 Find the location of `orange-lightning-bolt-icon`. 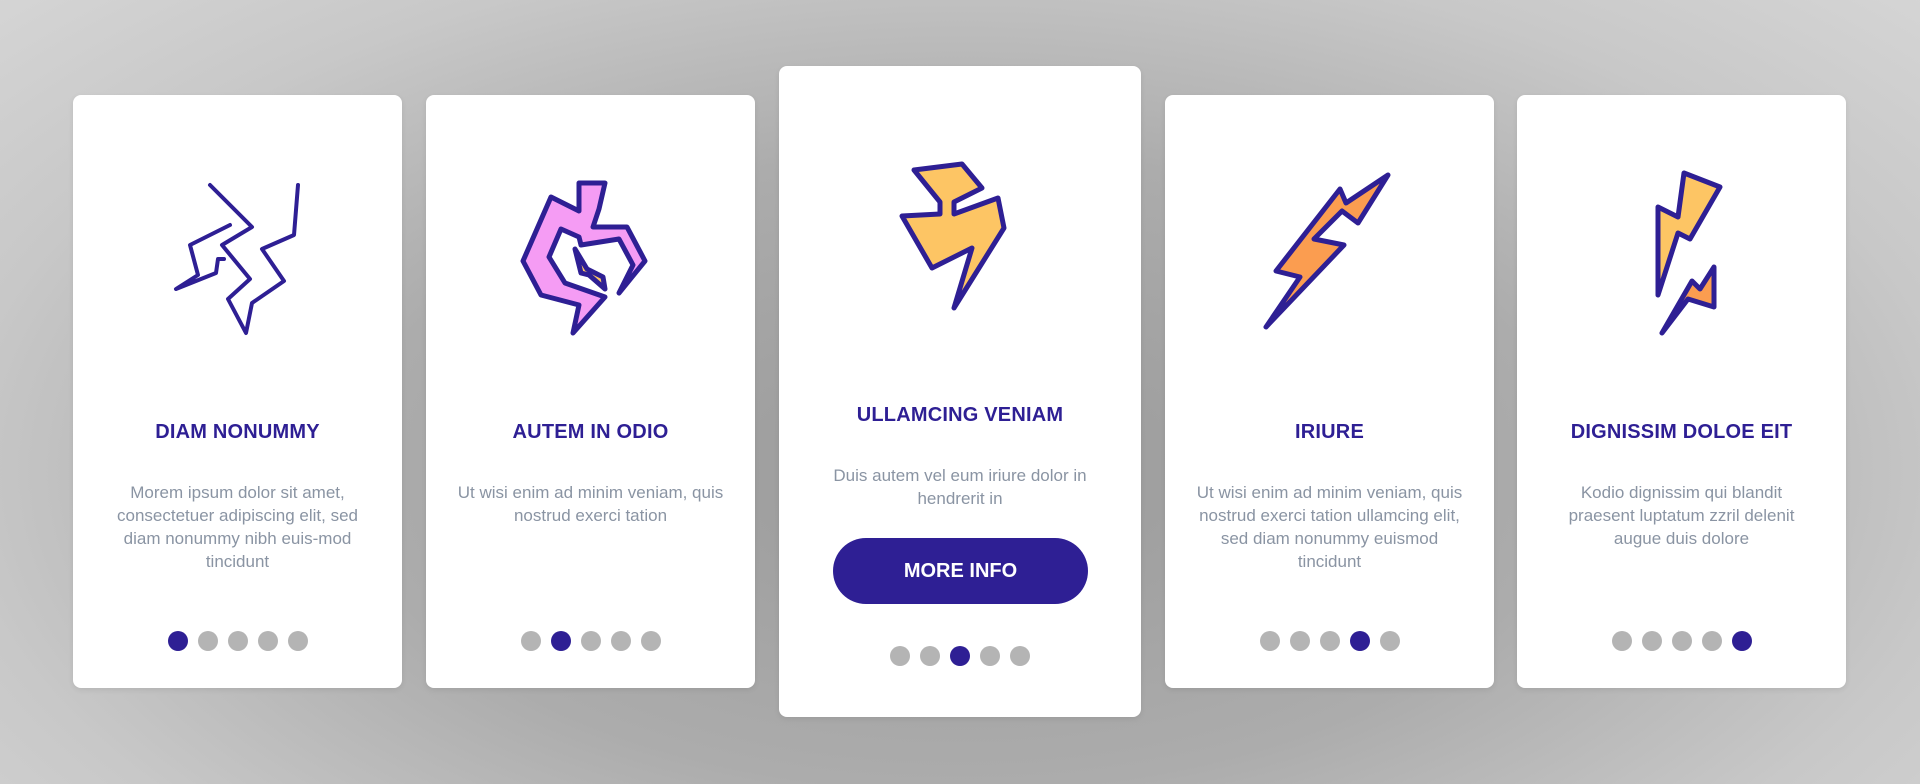

orange-lightning-bolt-icon is located at coordinates (1329, 255).